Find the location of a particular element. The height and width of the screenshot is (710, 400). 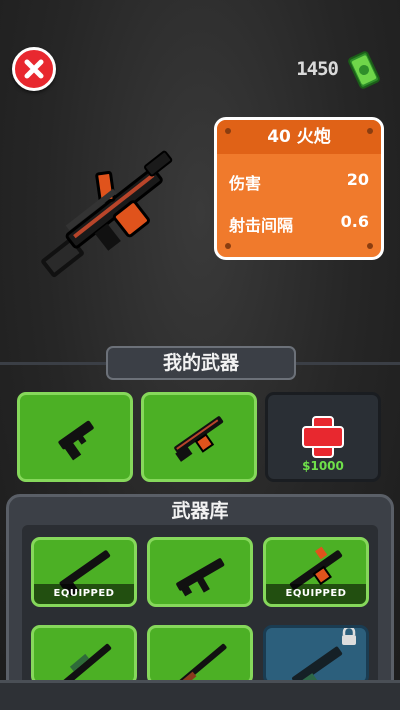

slot-price: $1000 is located at coordinates (323, 466).